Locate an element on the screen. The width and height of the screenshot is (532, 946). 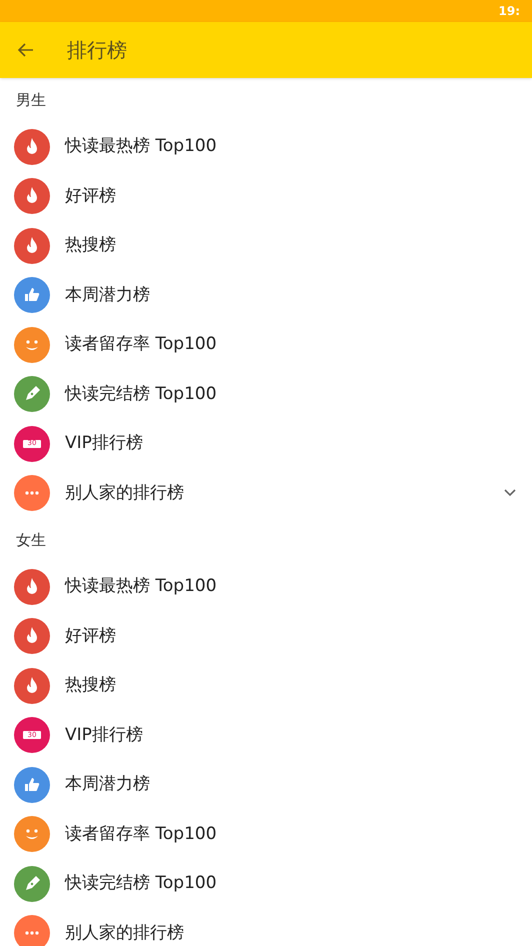
section-header: 男生 is located at coordinates (31, 100).